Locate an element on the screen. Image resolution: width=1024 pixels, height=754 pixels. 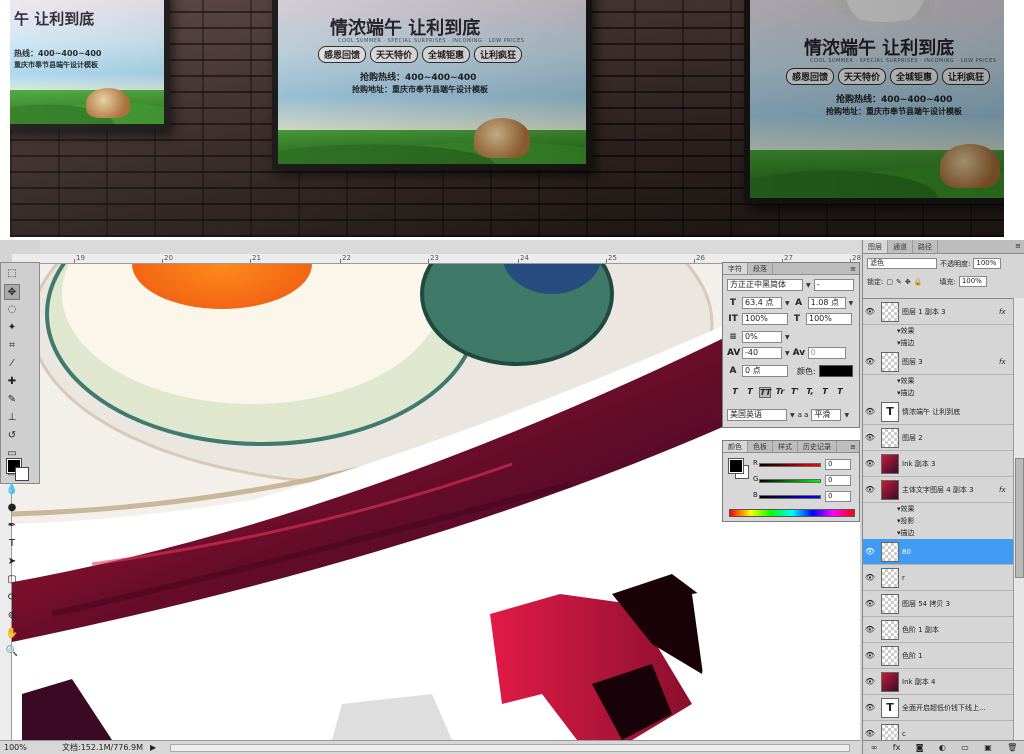
underline-button: T is located at coordinates (825, 392).